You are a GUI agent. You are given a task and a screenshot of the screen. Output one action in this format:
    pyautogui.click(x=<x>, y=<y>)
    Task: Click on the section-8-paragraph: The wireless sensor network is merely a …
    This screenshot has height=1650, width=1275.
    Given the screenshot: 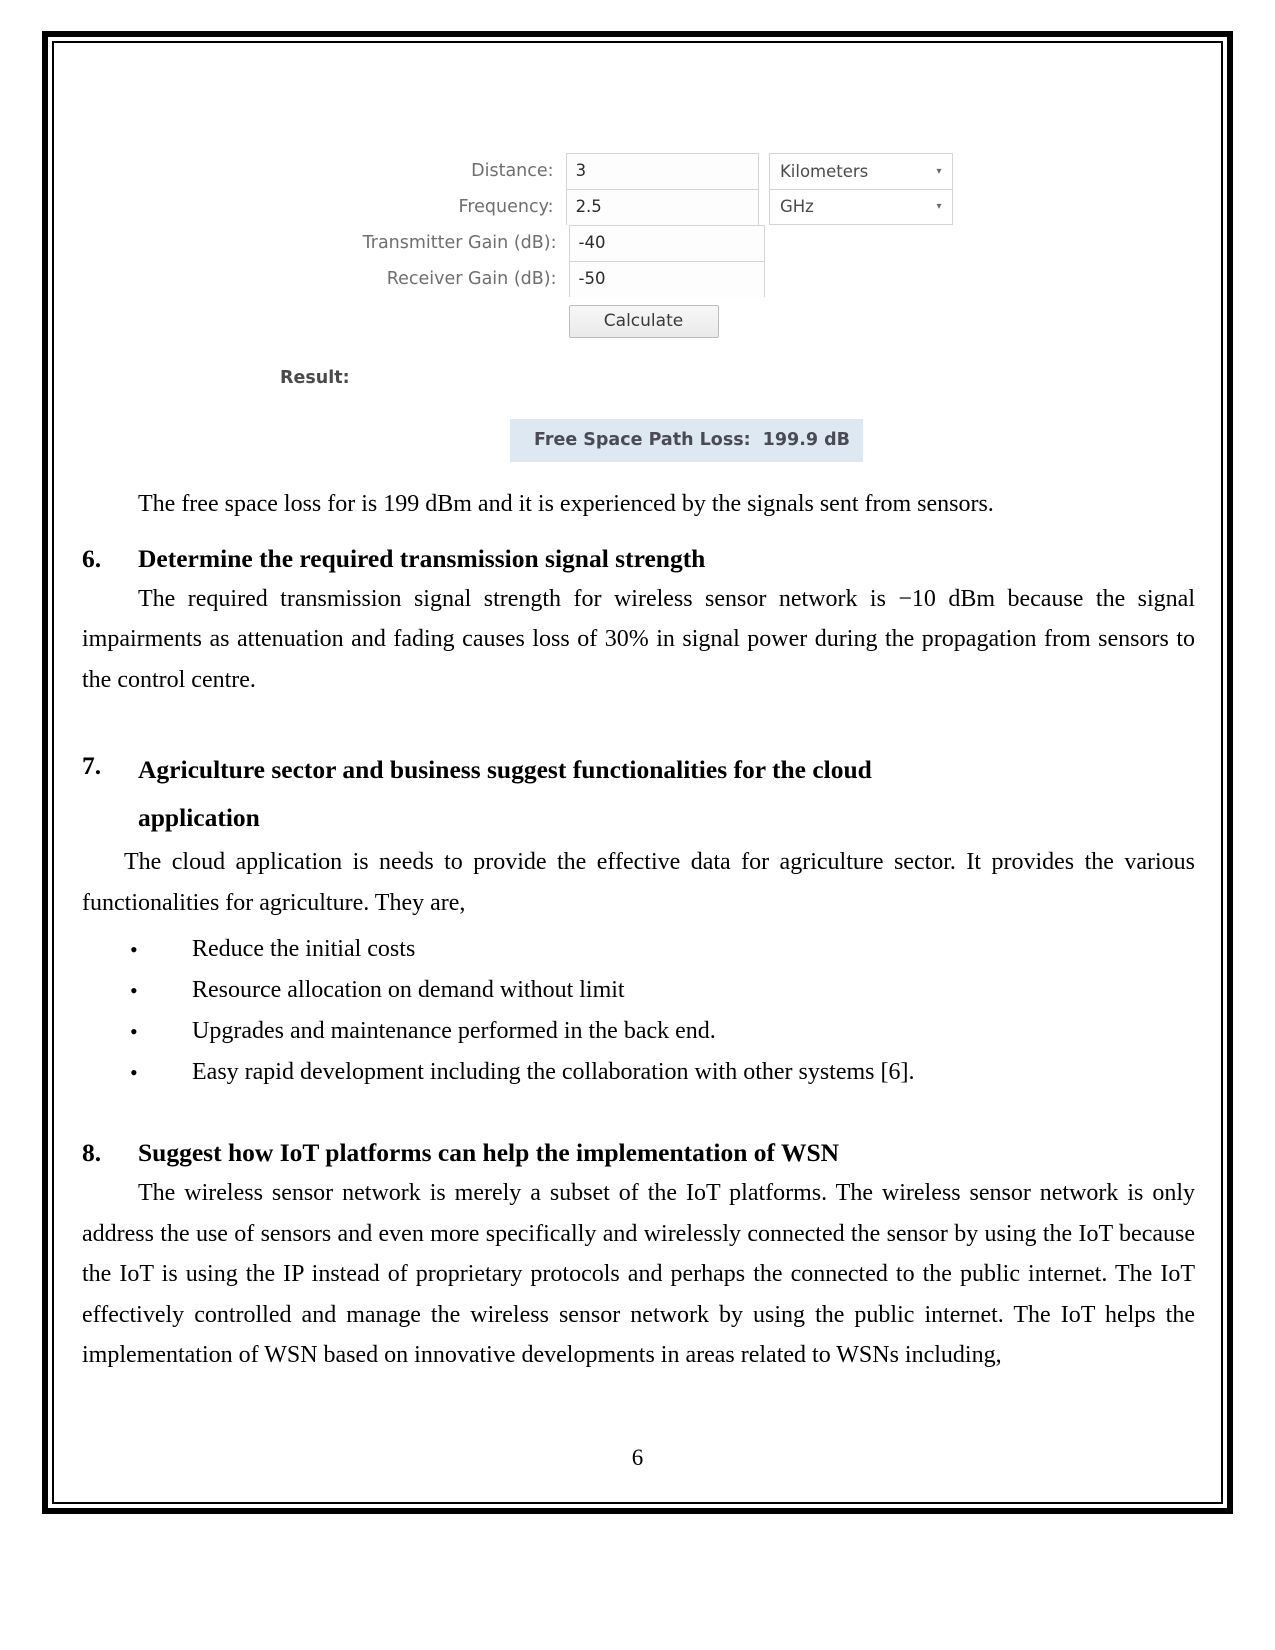 What is the action you would take?
    pyautogui.click(x=638, y=1274)
    